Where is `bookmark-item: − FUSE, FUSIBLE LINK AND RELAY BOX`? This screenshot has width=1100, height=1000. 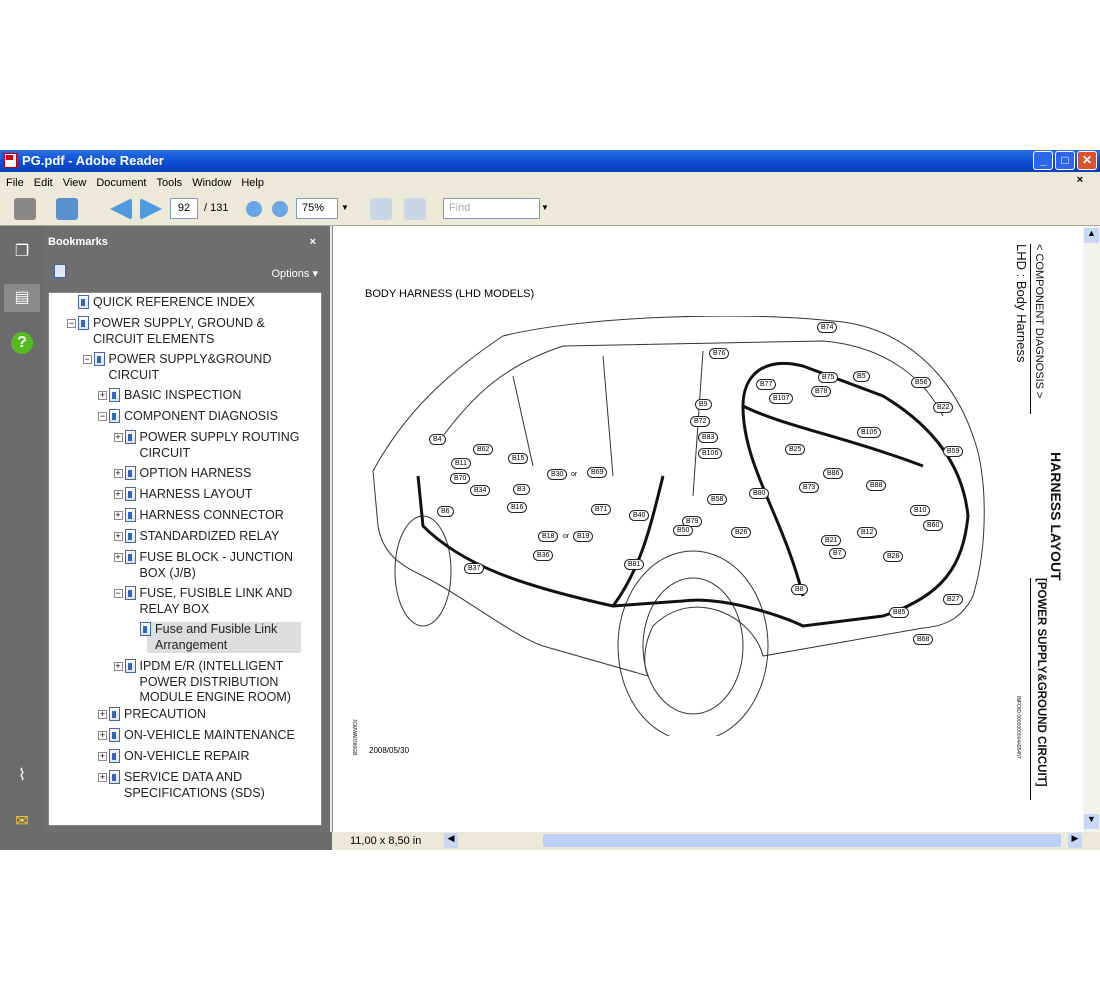
bookmark-item: − FUSE, FUSIBLE LINK AND RELAY BOX is located at coordinates (207, 601).